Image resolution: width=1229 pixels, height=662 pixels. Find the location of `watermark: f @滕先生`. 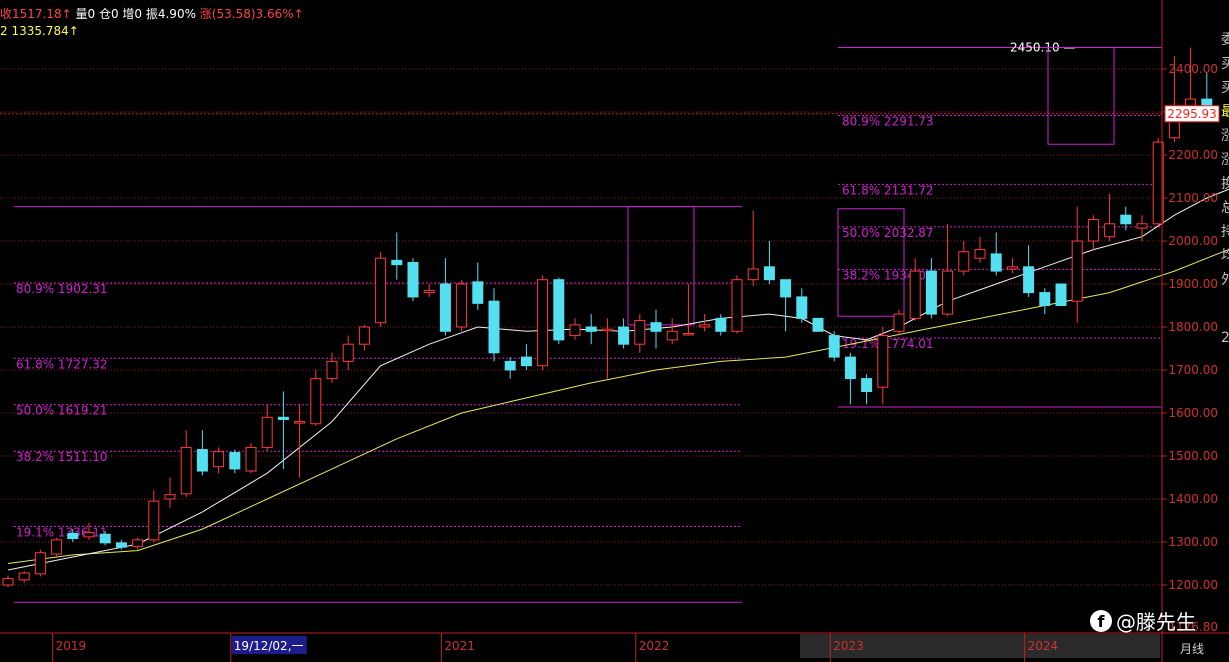

watermark: f @滕先生 is located at coordinates (1143, 620).